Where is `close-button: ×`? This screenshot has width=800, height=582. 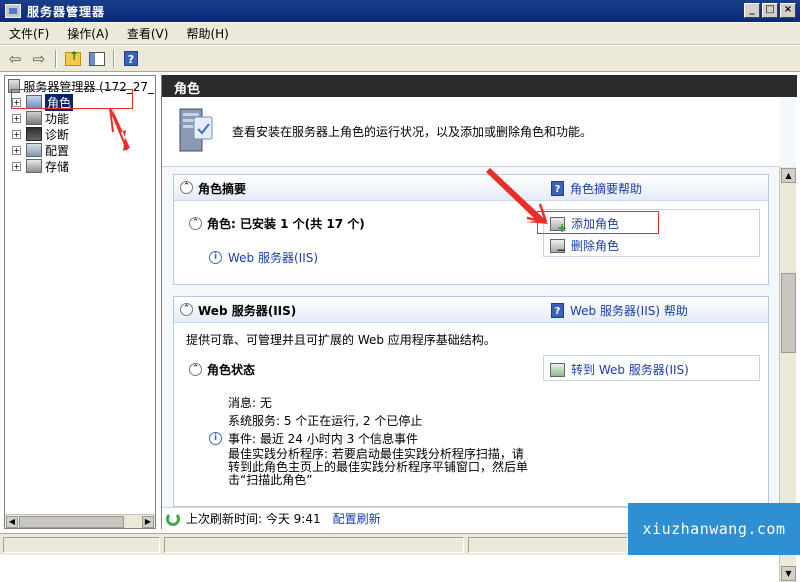 close-button: × is located at coordinates (788, 10).